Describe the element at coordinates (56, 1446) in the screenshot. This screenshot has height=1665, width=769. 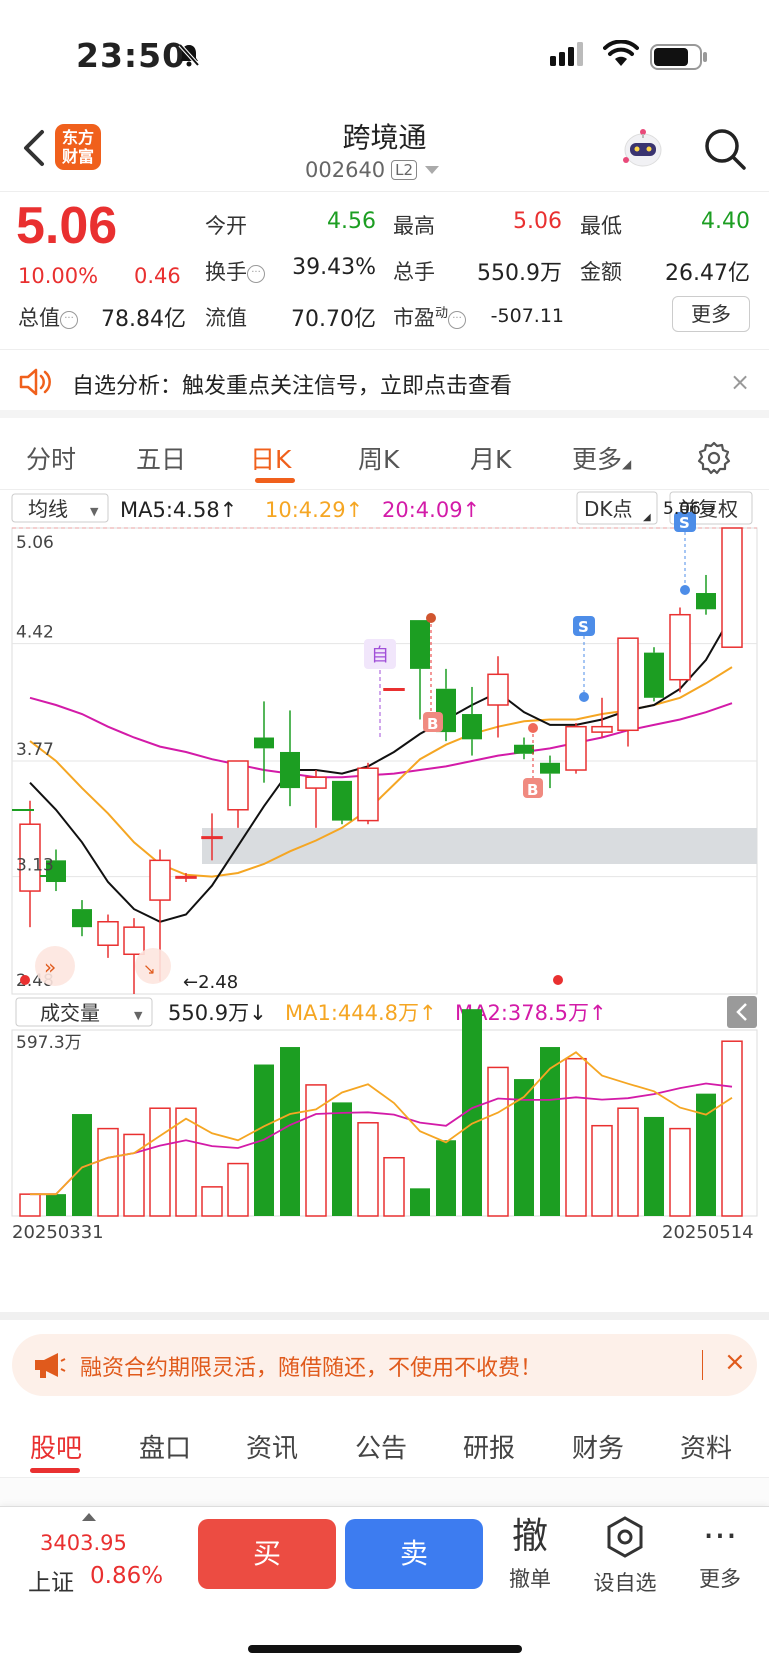
I see `tab-guba: 股吧` at that location.